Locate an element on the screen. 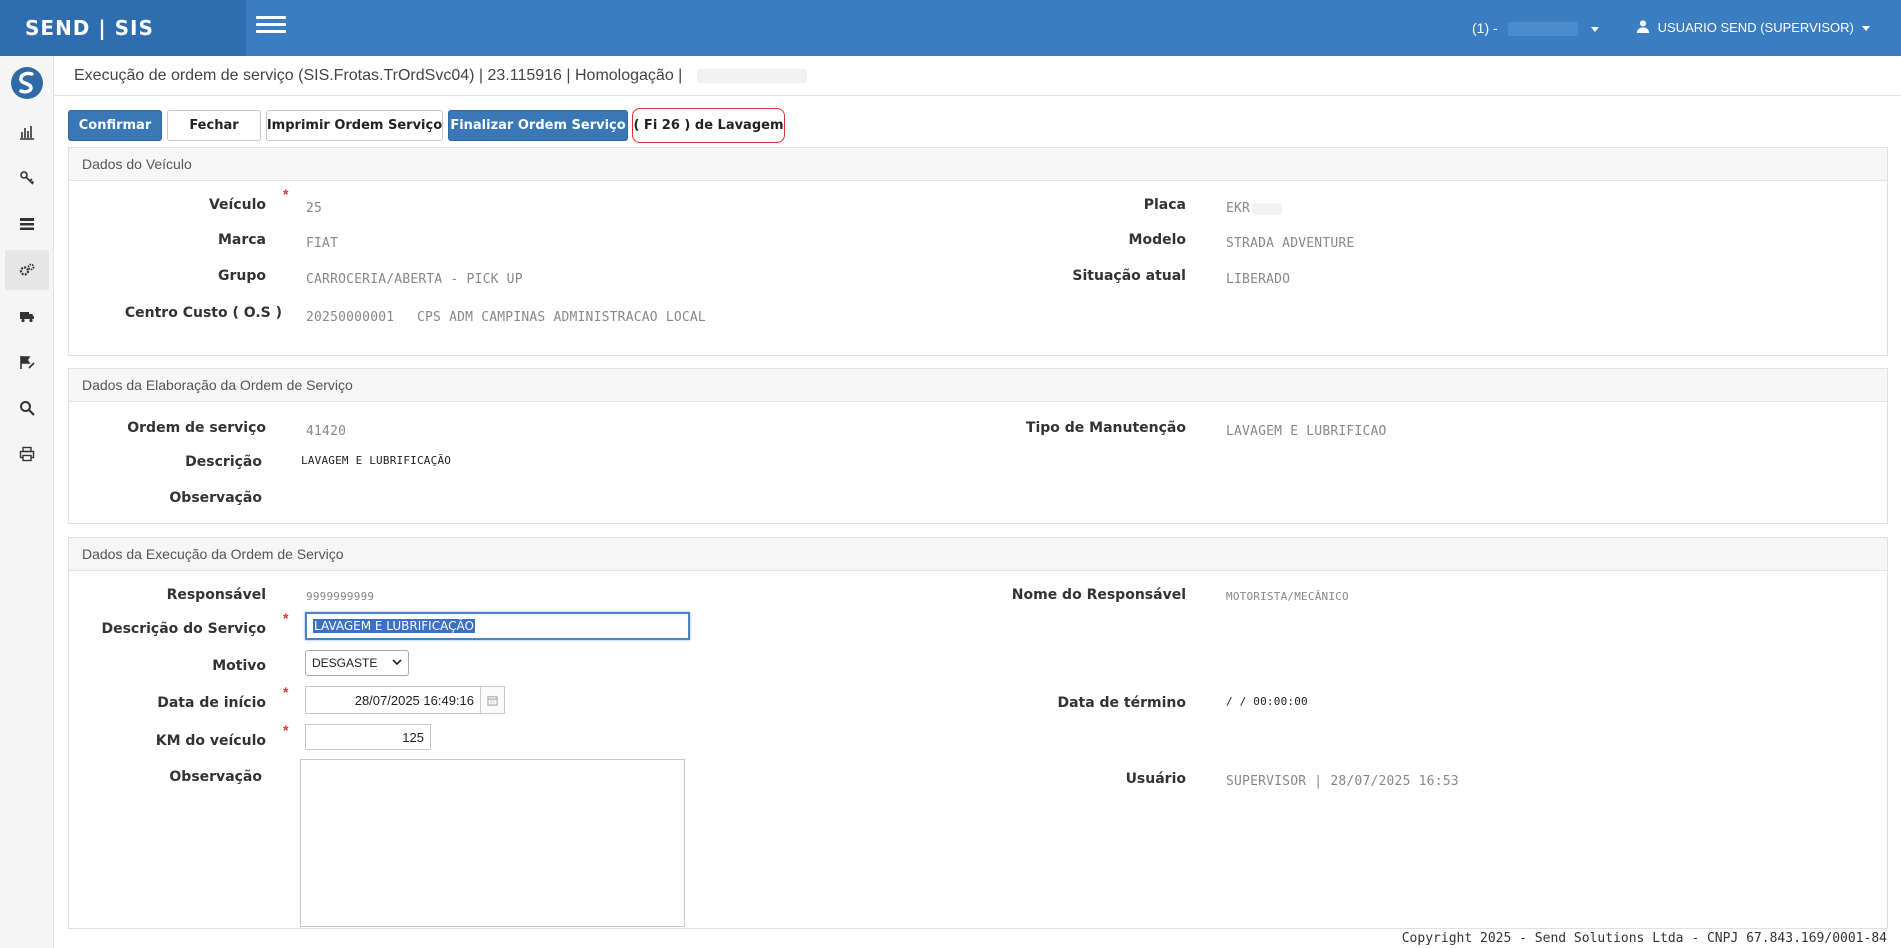 The width and height of the screenshot is (1901, 948). hamburger-menu-icon is located at coordinates (271, 27).